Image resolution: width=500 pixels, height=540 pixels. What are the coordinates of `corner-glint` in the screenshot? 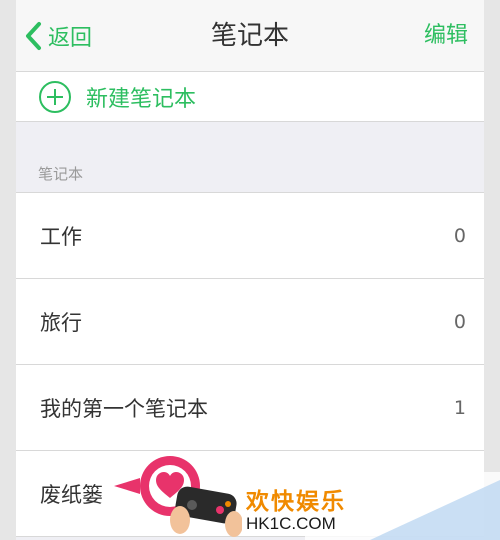 It's located at (435, 510).